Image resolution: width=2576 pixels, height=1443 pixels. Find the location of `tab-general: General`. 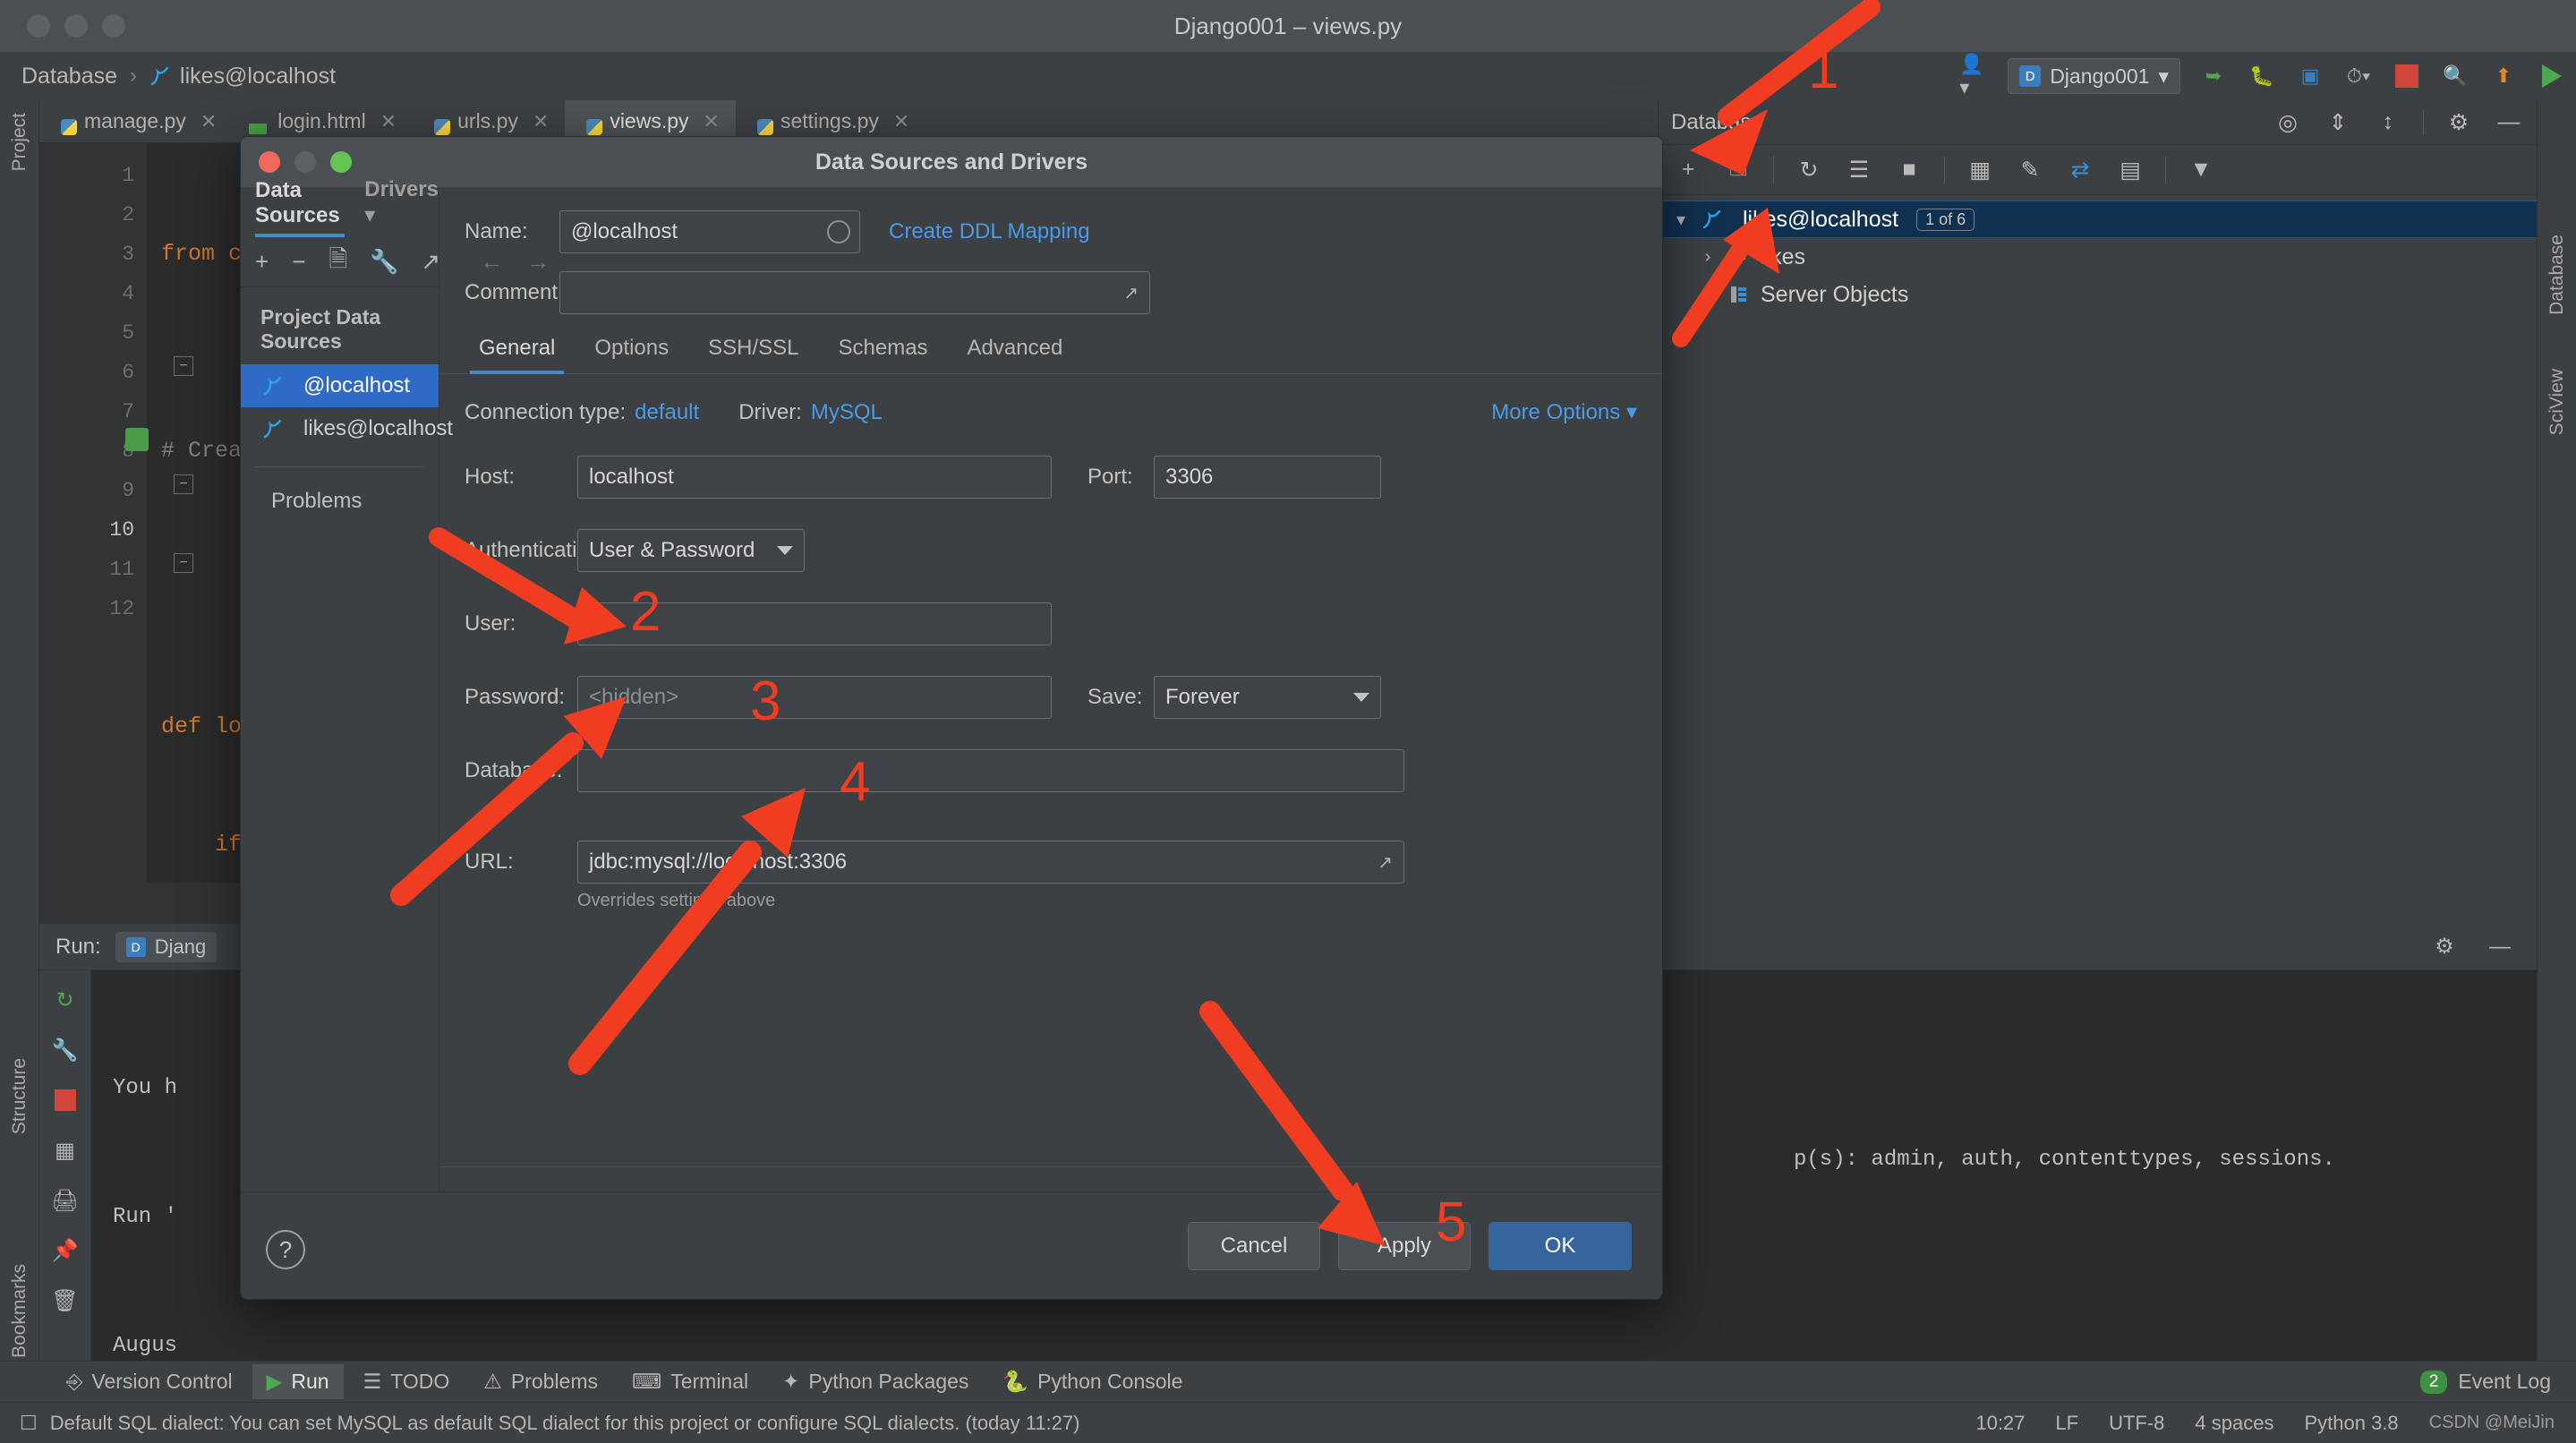

tab-general: General is located at coordinates (517, 350).